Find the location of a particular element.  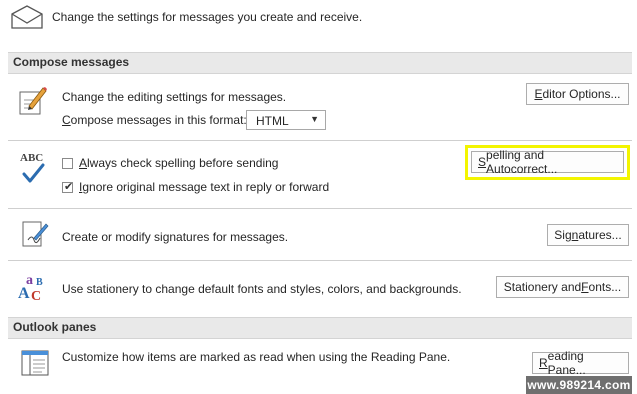

chevron-down-icon: ▼ is located at coordinates (314, 119).